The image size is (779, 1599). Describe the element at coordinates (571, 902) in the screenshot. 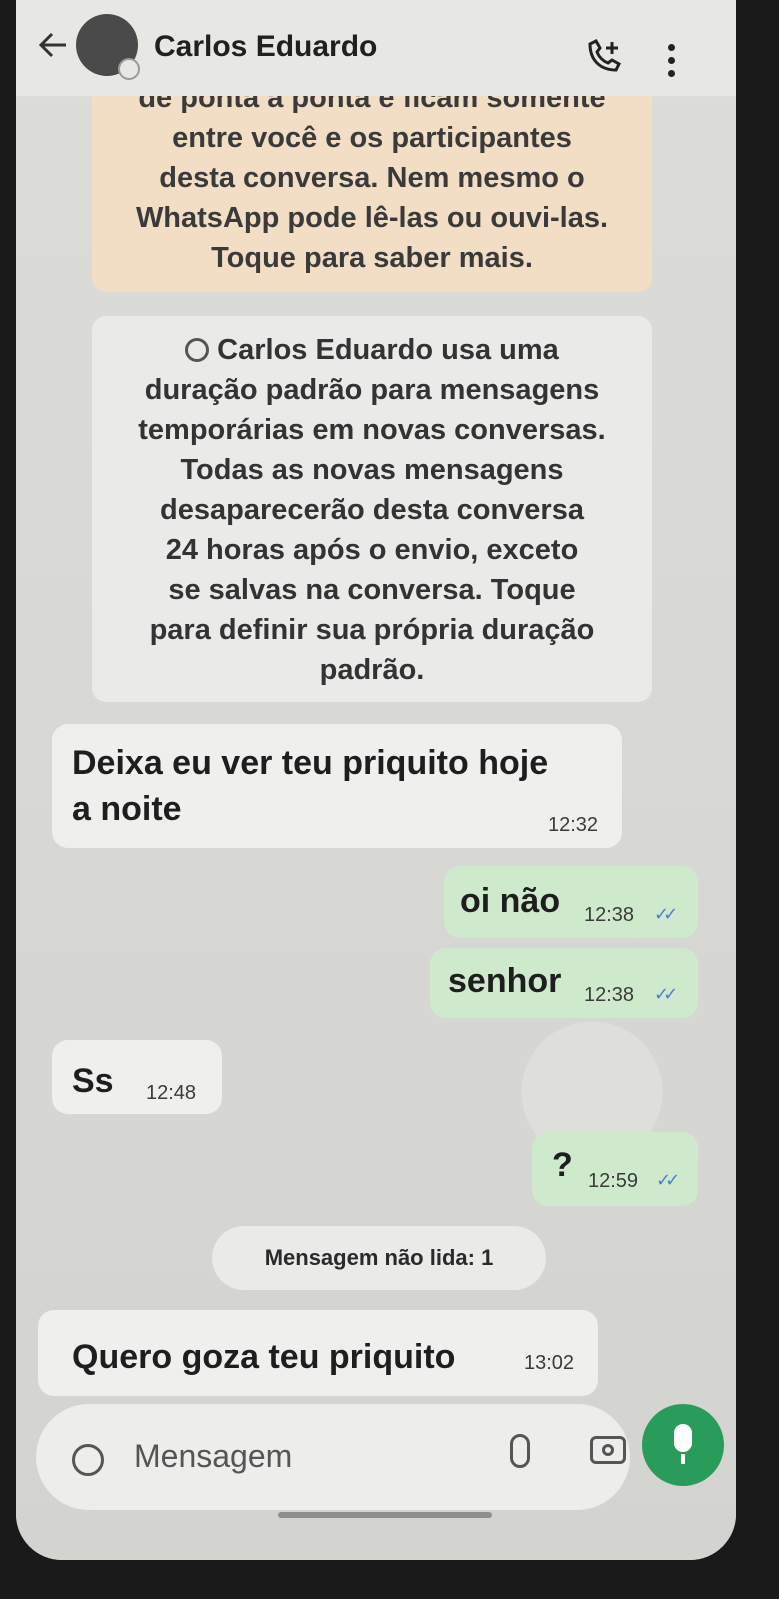

I see `outgoing-message: oi não 12:38 ✓✓` at that location.